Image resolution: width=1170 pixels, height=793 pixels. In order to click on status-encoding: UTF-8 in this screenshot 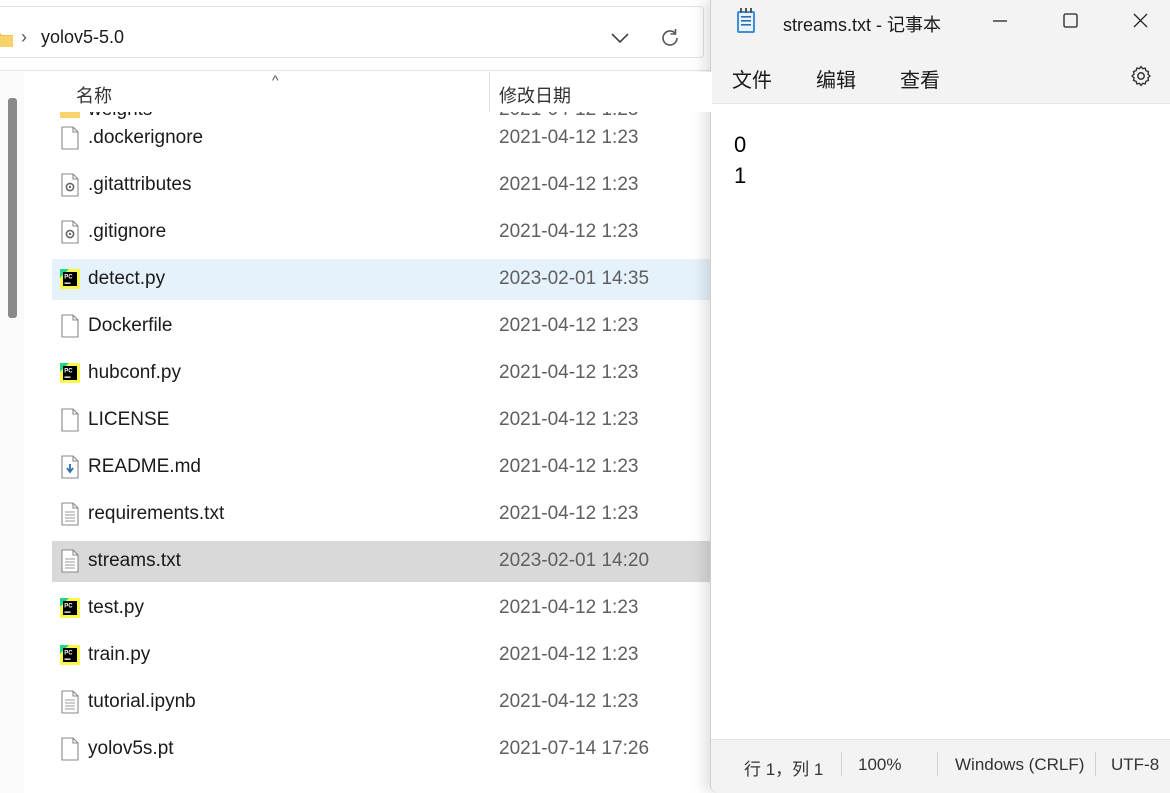, I will do `click(1135, 764)`.